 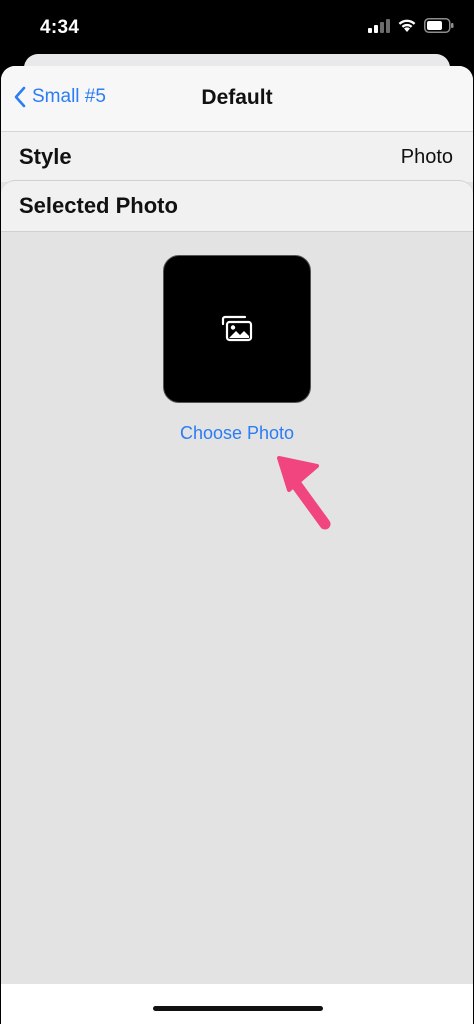 I want to click on photo-placeholder, so click(x=237, y=329).